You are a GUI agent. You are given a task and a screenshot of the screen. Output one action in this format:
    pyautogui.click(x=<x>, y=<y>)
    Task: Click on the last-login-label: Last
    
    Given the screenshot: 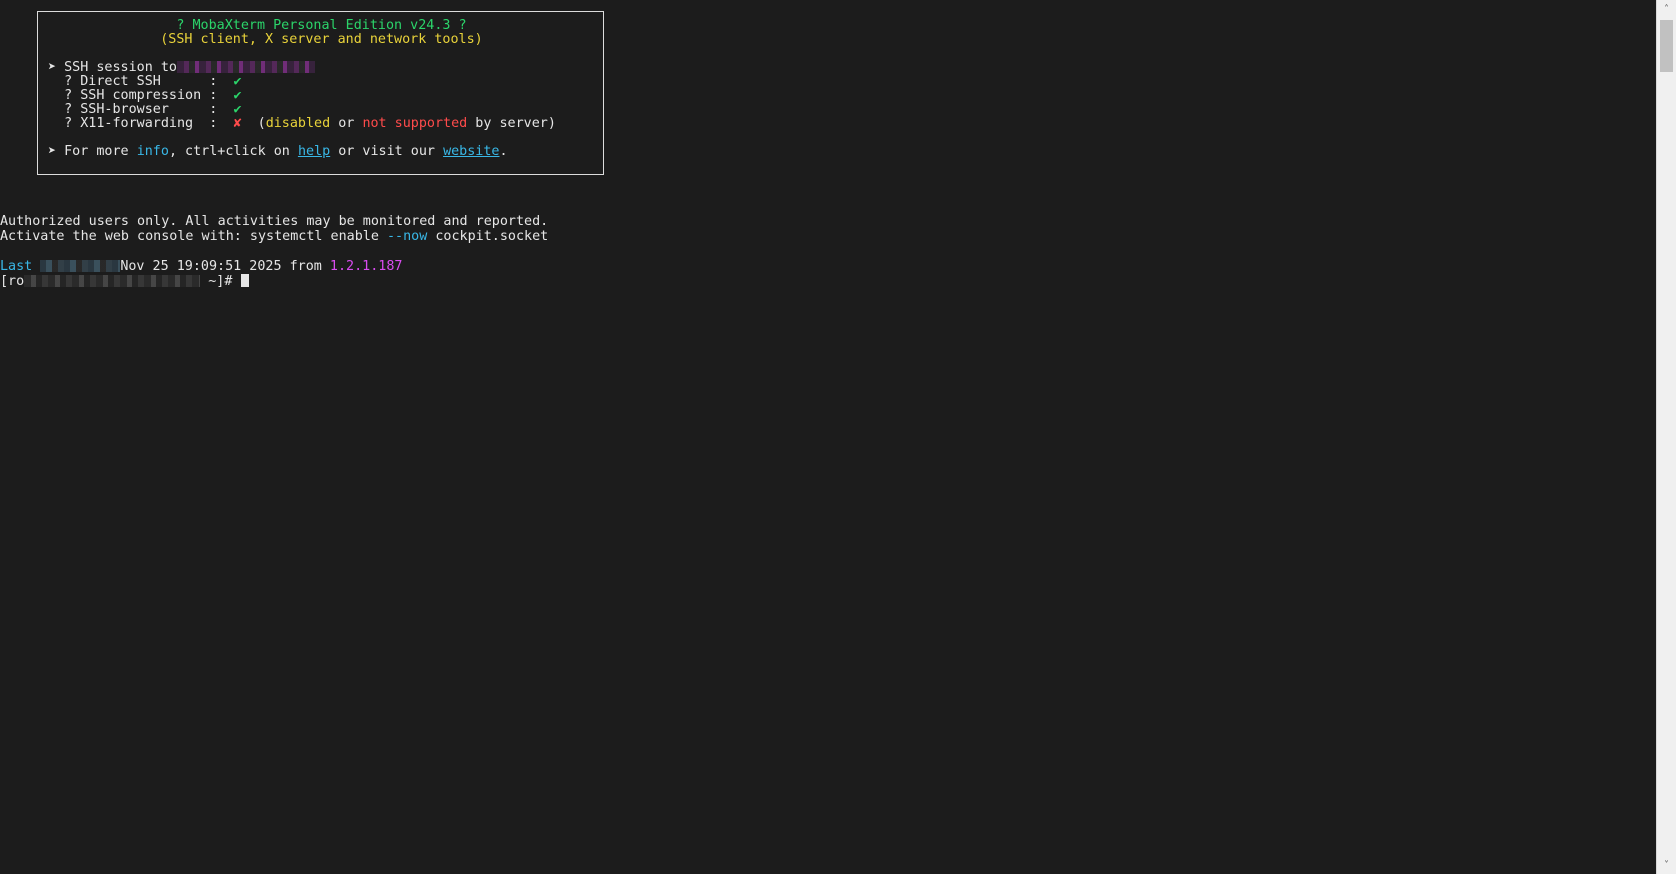 What is the action you would take?
    pyautogui.click(x=20, y=266)
    